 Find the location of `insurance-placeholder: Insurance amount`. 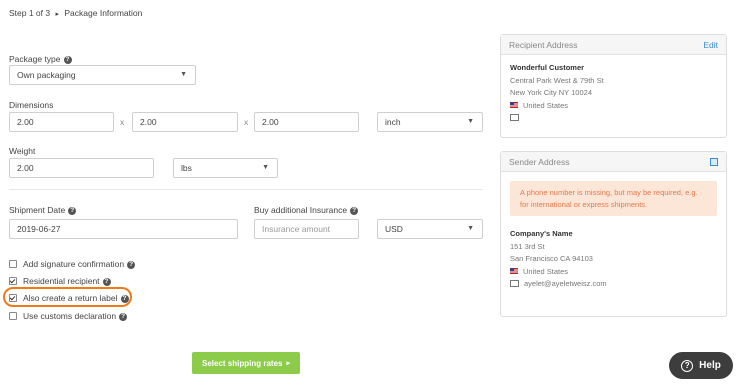

insurance-placeholder: Insurance amount is located at coordinates (296, 229).